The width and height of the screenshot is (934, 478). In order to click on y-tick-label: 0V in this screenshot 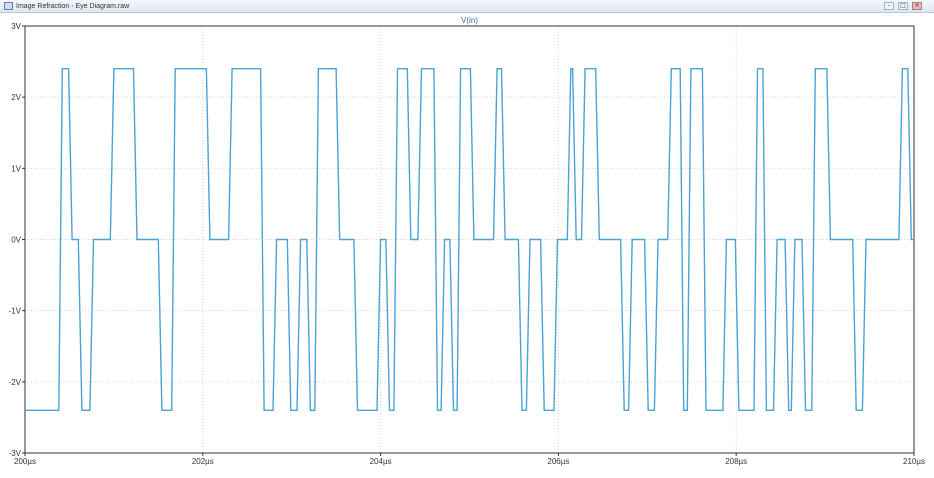, I will do `click(16, 240)`.